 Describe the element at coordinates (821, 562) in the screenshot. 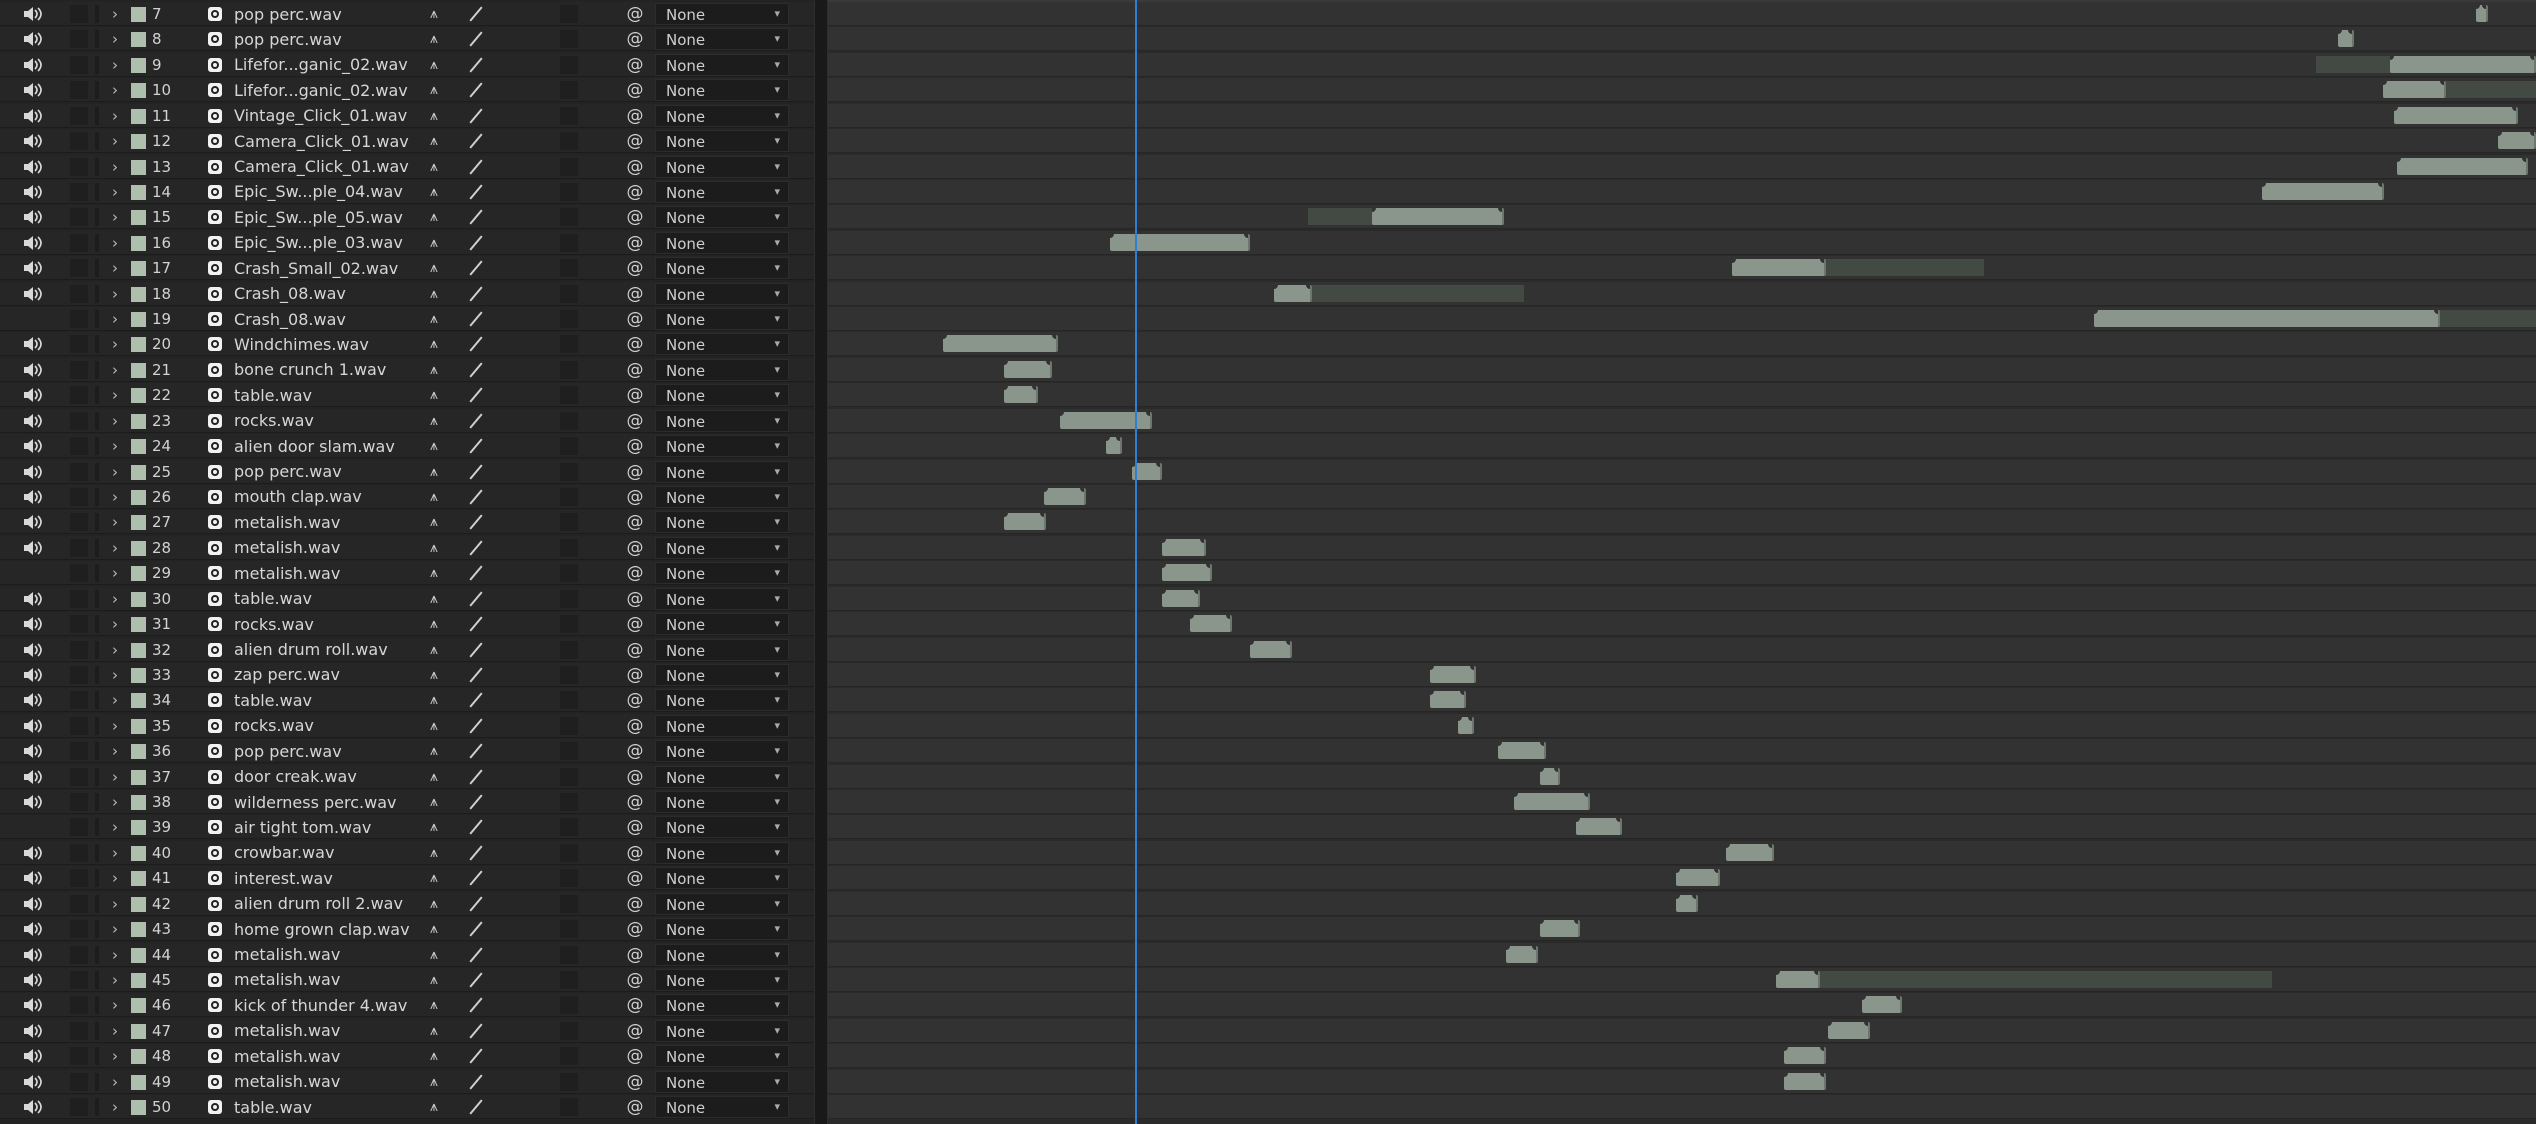

I see `panel-divider` at that location.